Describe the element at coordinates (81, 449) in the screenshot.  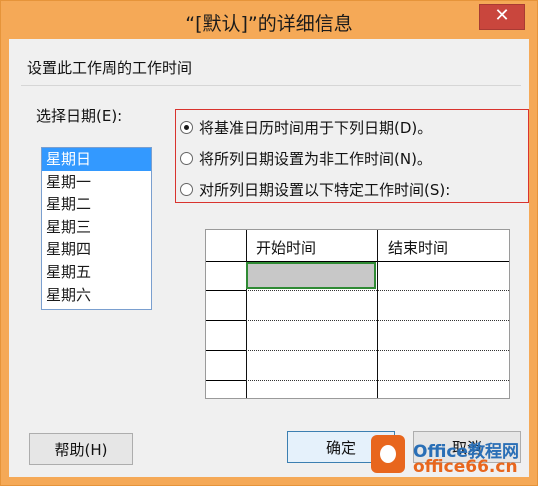
I see `help-button: 帮助(H)` at that location.